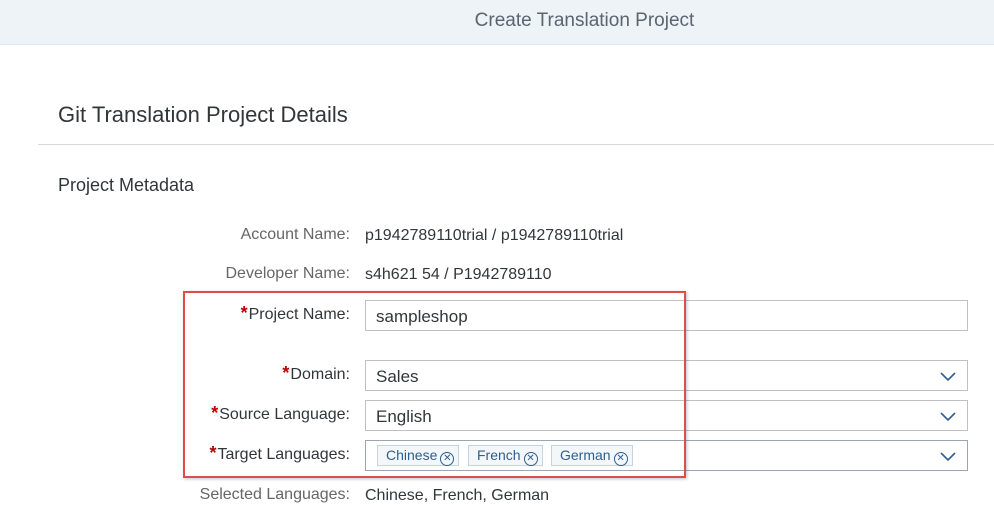  Describe the element at coordinates (295, 313) in the screenshot. I see `project-name-label: *Project Name:` at that location.